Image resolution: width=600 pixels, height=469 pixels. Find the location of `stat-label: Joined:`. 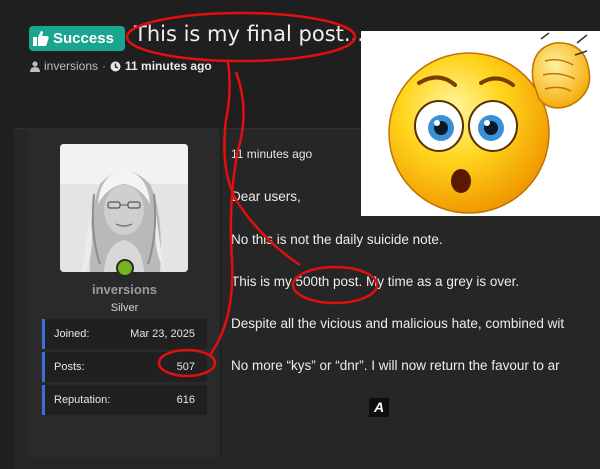

stat-label: Joined: is located at coordinates (72, 334).